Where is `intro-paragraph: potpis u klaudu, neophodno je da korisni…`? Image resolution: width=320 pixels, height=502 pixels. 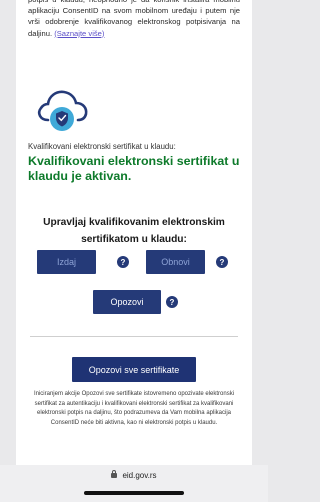
intro-paragraph: potpis u klaudu, neophodno je da korisni… is located at coordinates (134, 19).